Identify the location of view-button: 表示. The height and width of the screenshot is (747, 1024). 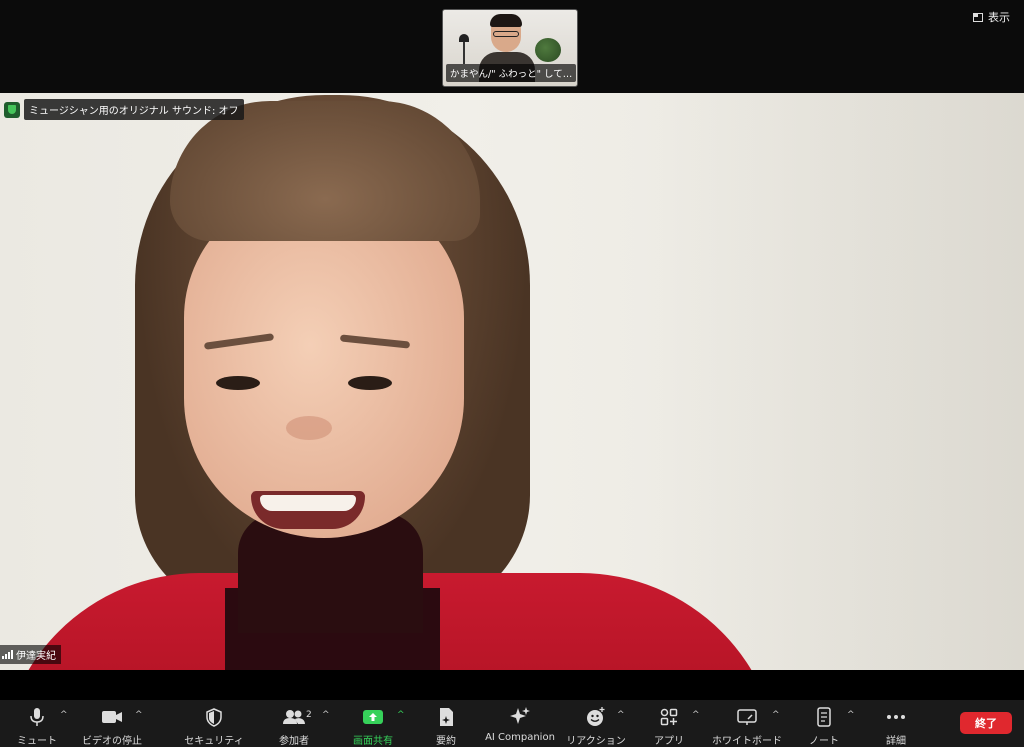
(991, 17).